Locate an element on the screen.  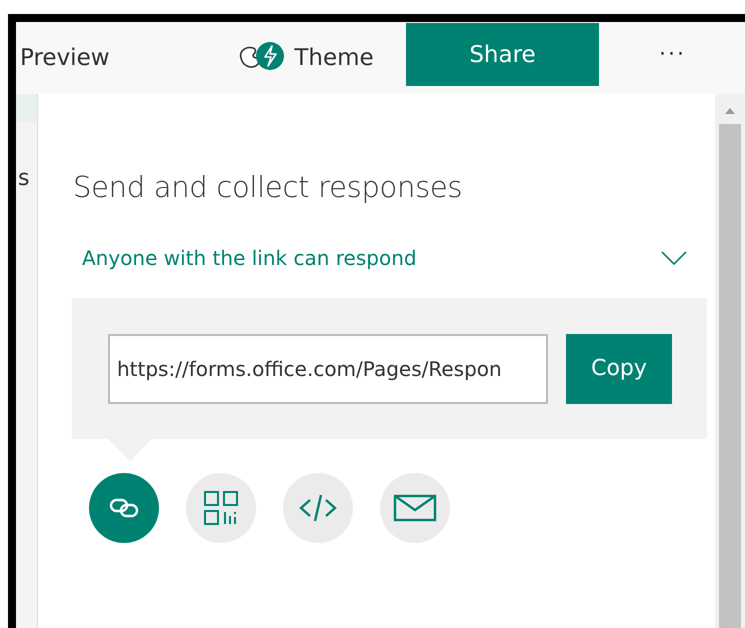
share-tab: Share is located at coordinates (502, 54).